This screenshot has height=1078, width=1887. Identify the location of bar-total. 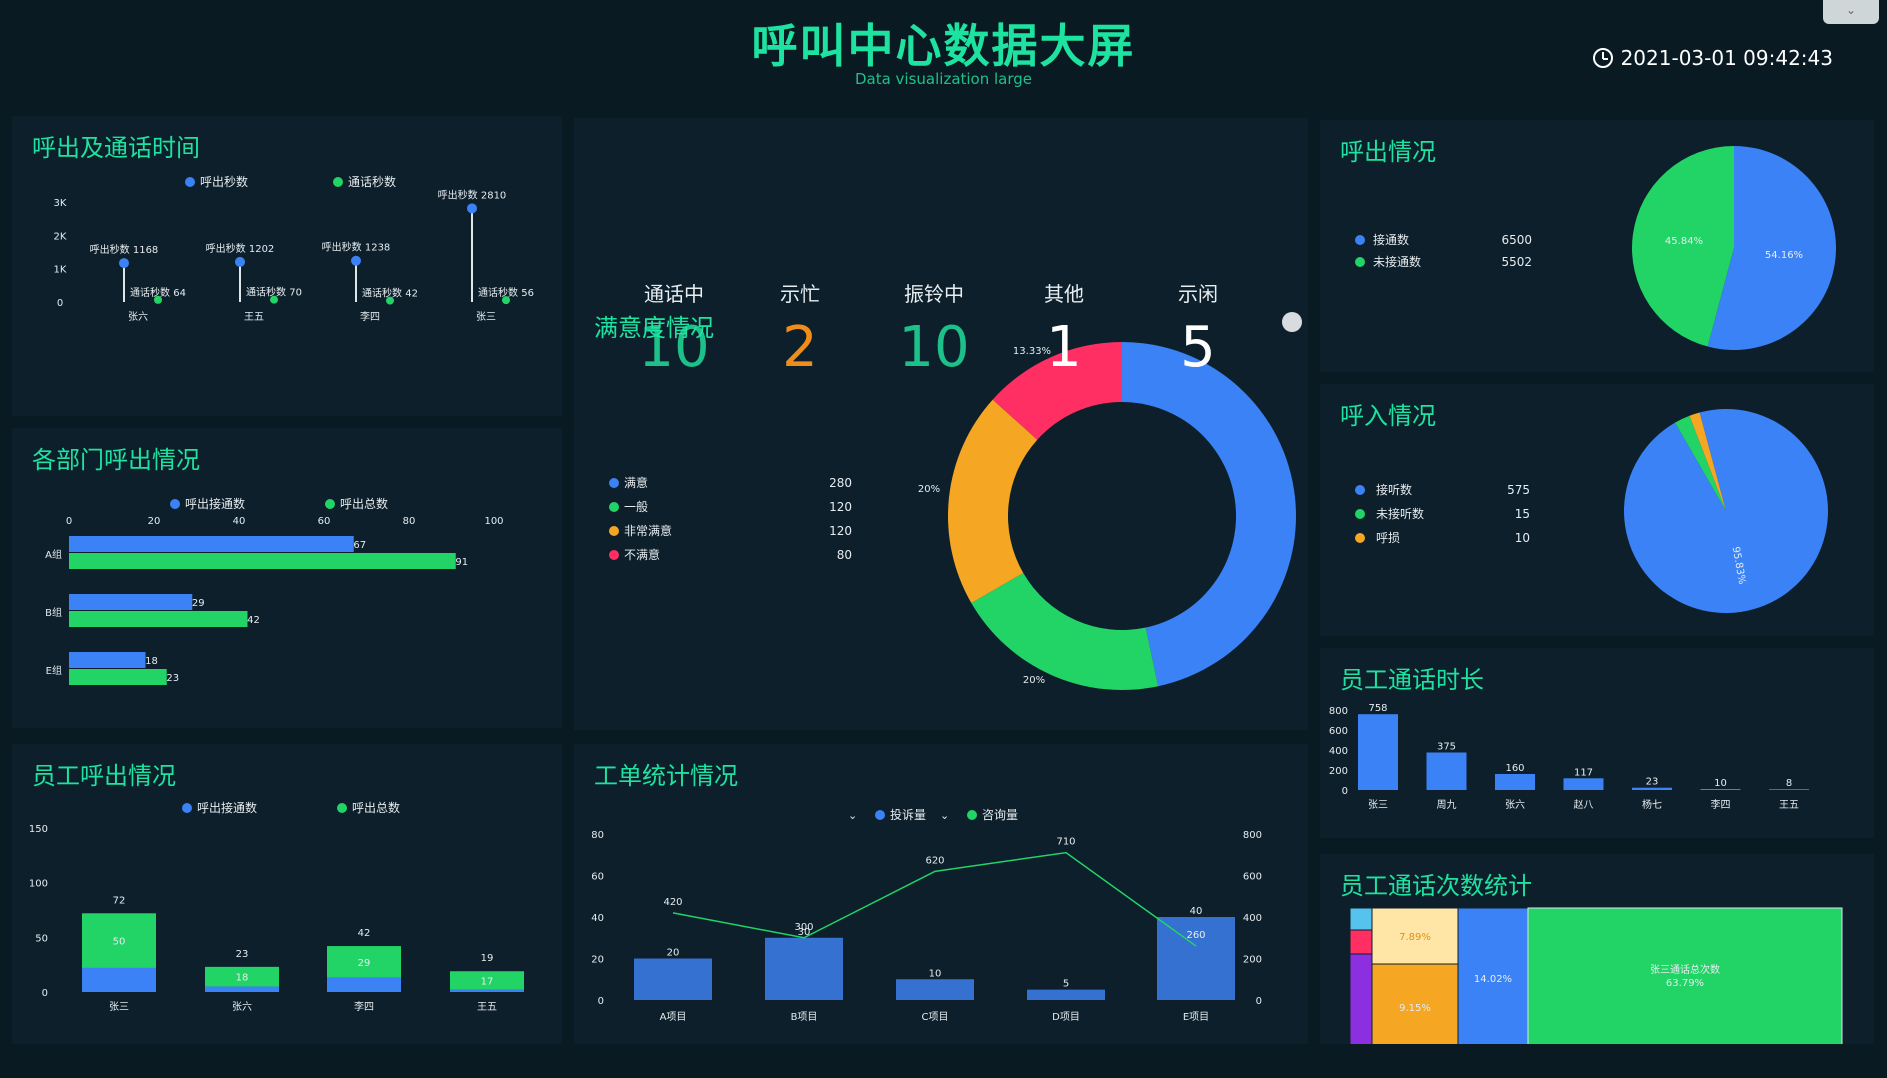
(262, 561).